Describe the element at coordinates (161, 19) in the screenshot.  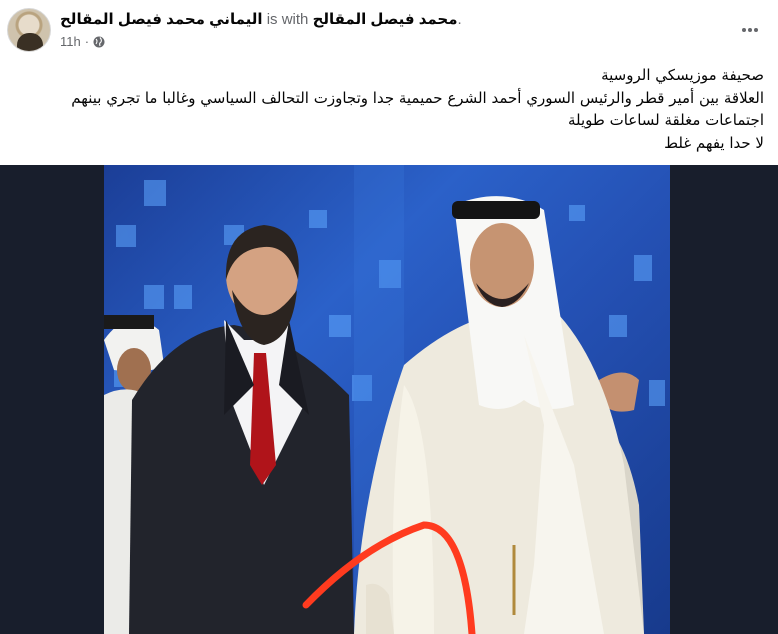
I see `author-name: اليماني محمد فيصل المقالح` at that location.